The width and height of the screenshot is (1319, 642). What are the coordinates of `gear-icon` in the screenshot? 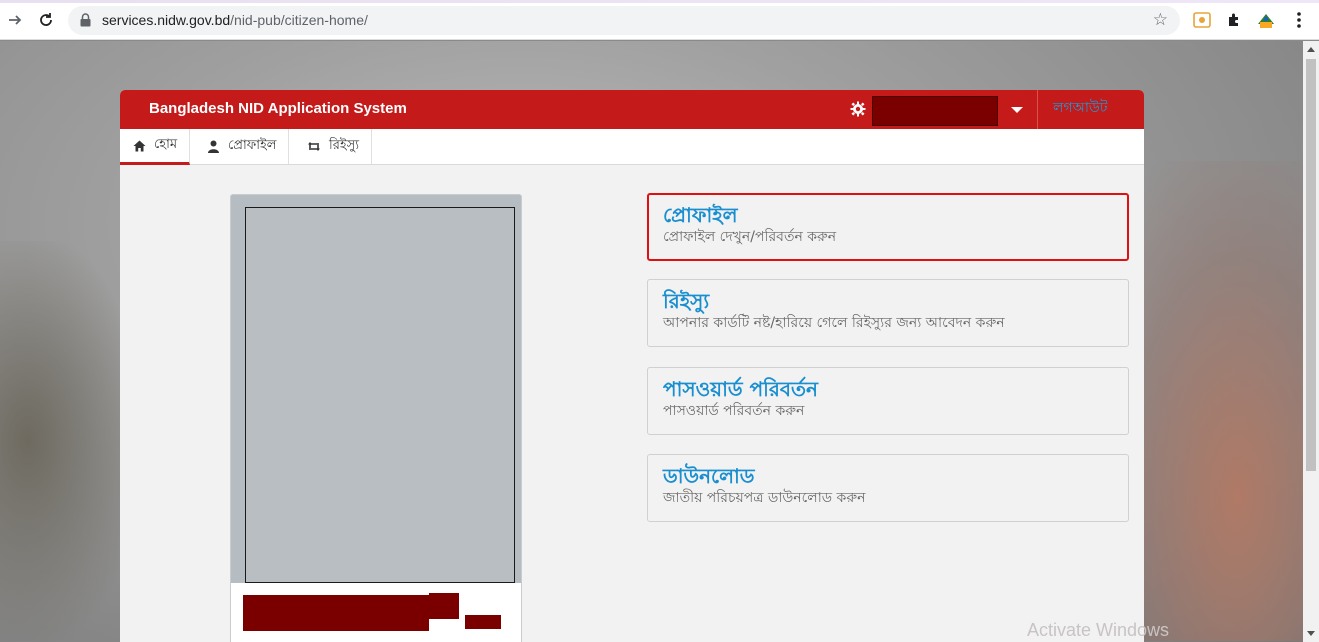 It's located at (858, 109).